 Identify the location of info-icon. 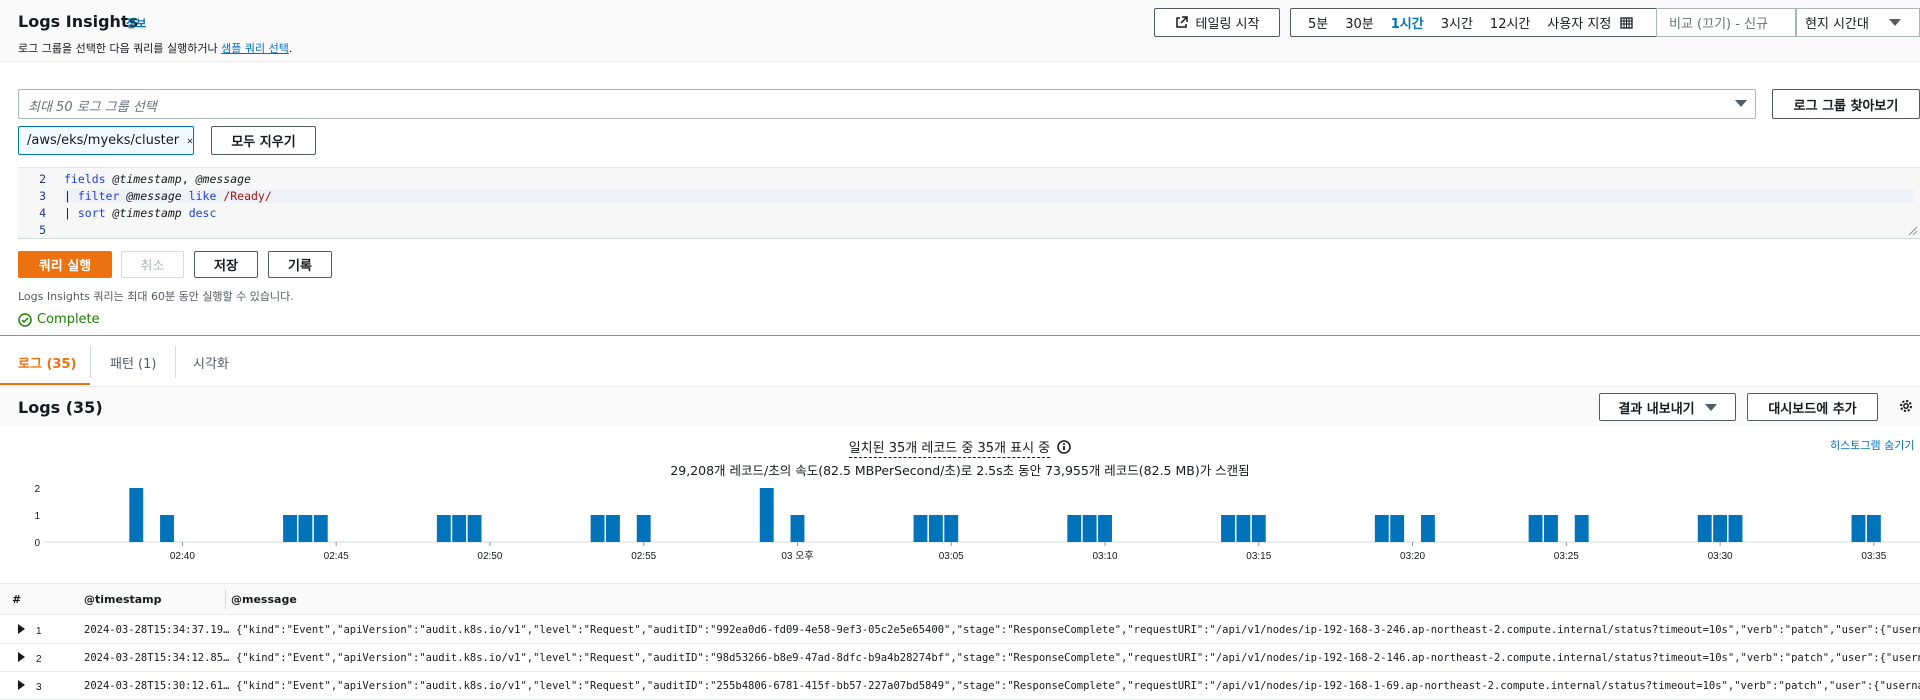
(1064, 447).